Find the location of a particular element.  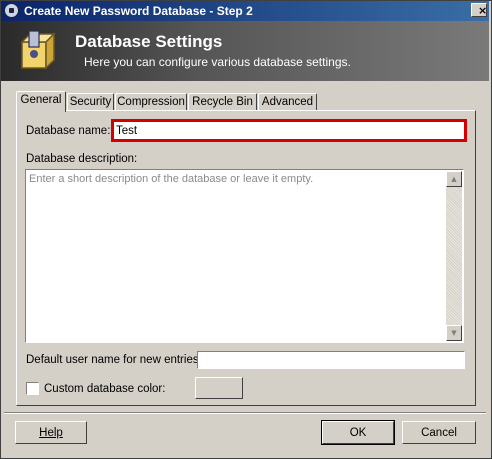

database-description-label: Database description: is located at coordinates (82, 159).